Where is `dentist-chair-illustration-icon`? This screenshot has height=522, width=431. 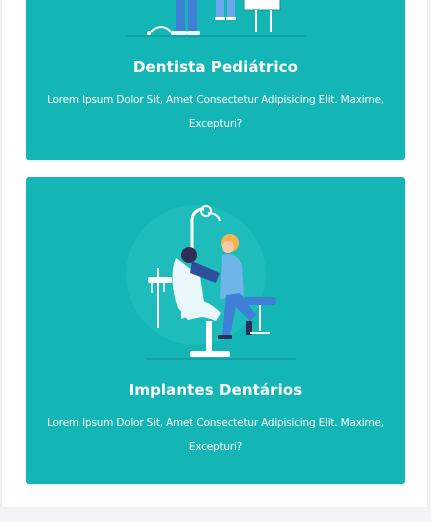 dentist-chair-illustration-icon is located at coordinates (210, 282).